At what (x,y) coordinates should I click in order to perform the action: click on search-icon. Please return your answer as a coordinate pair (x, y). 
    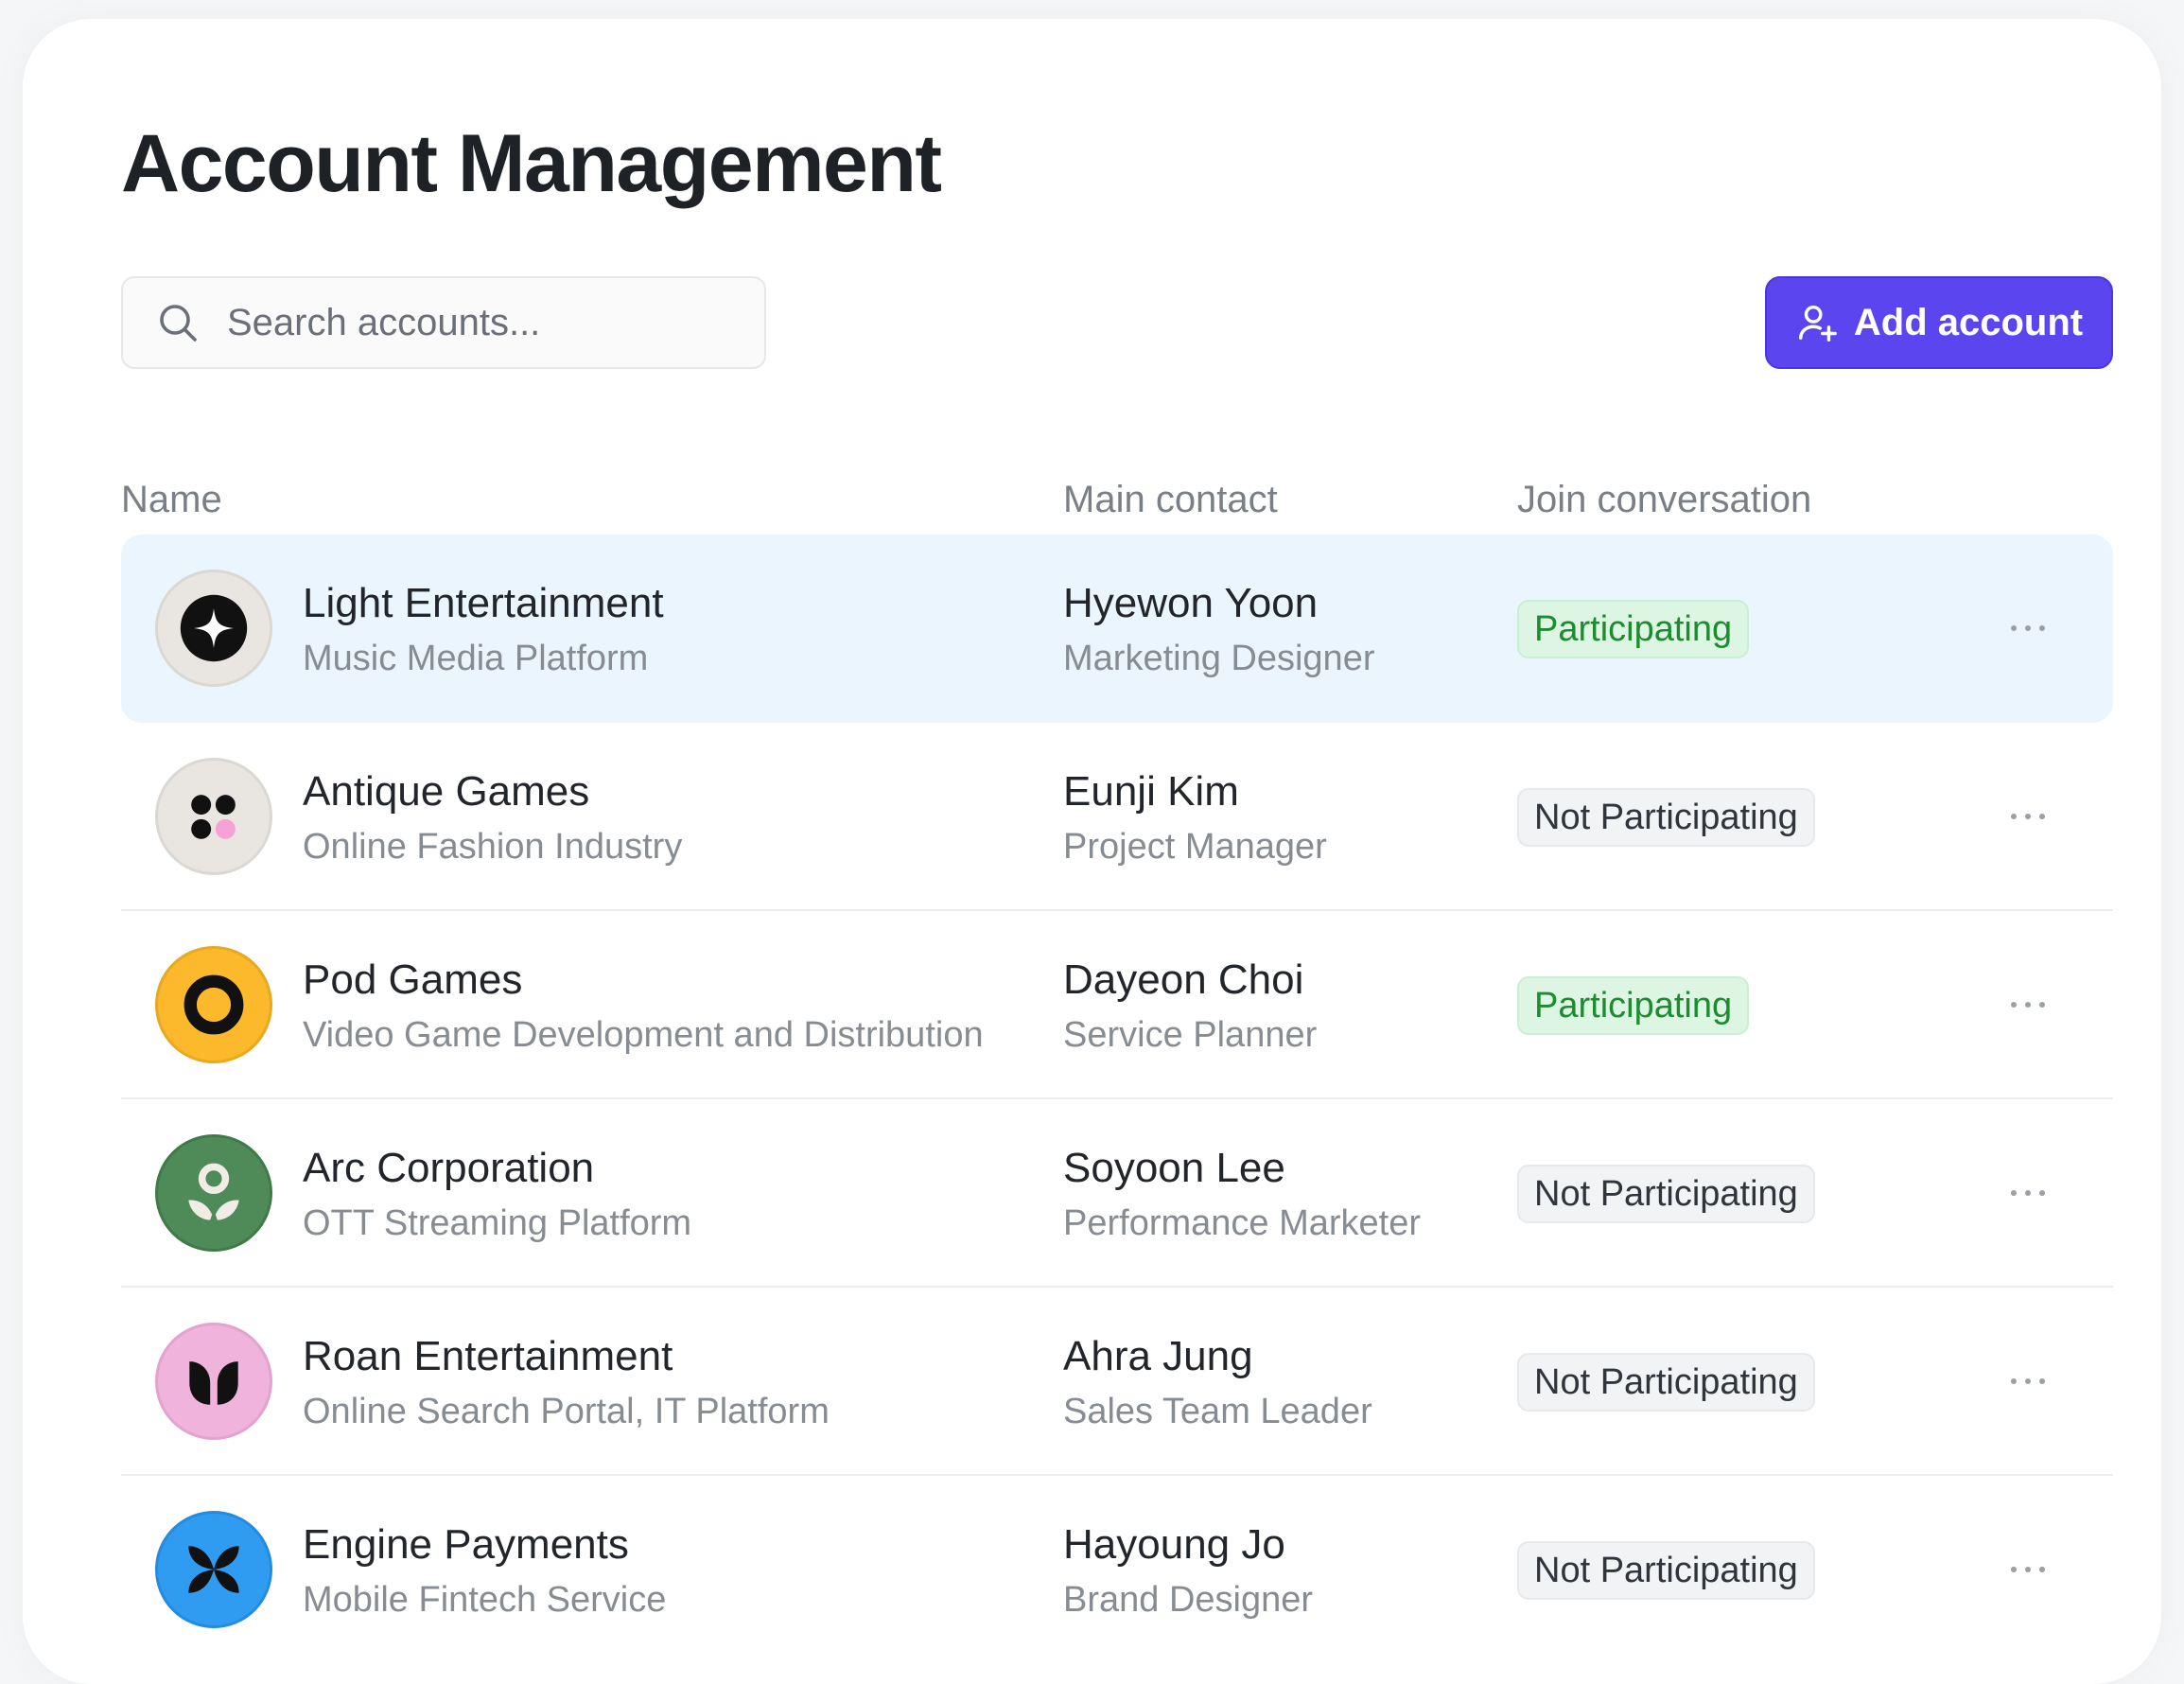
    Looking at the image, I should click on (178, 322).